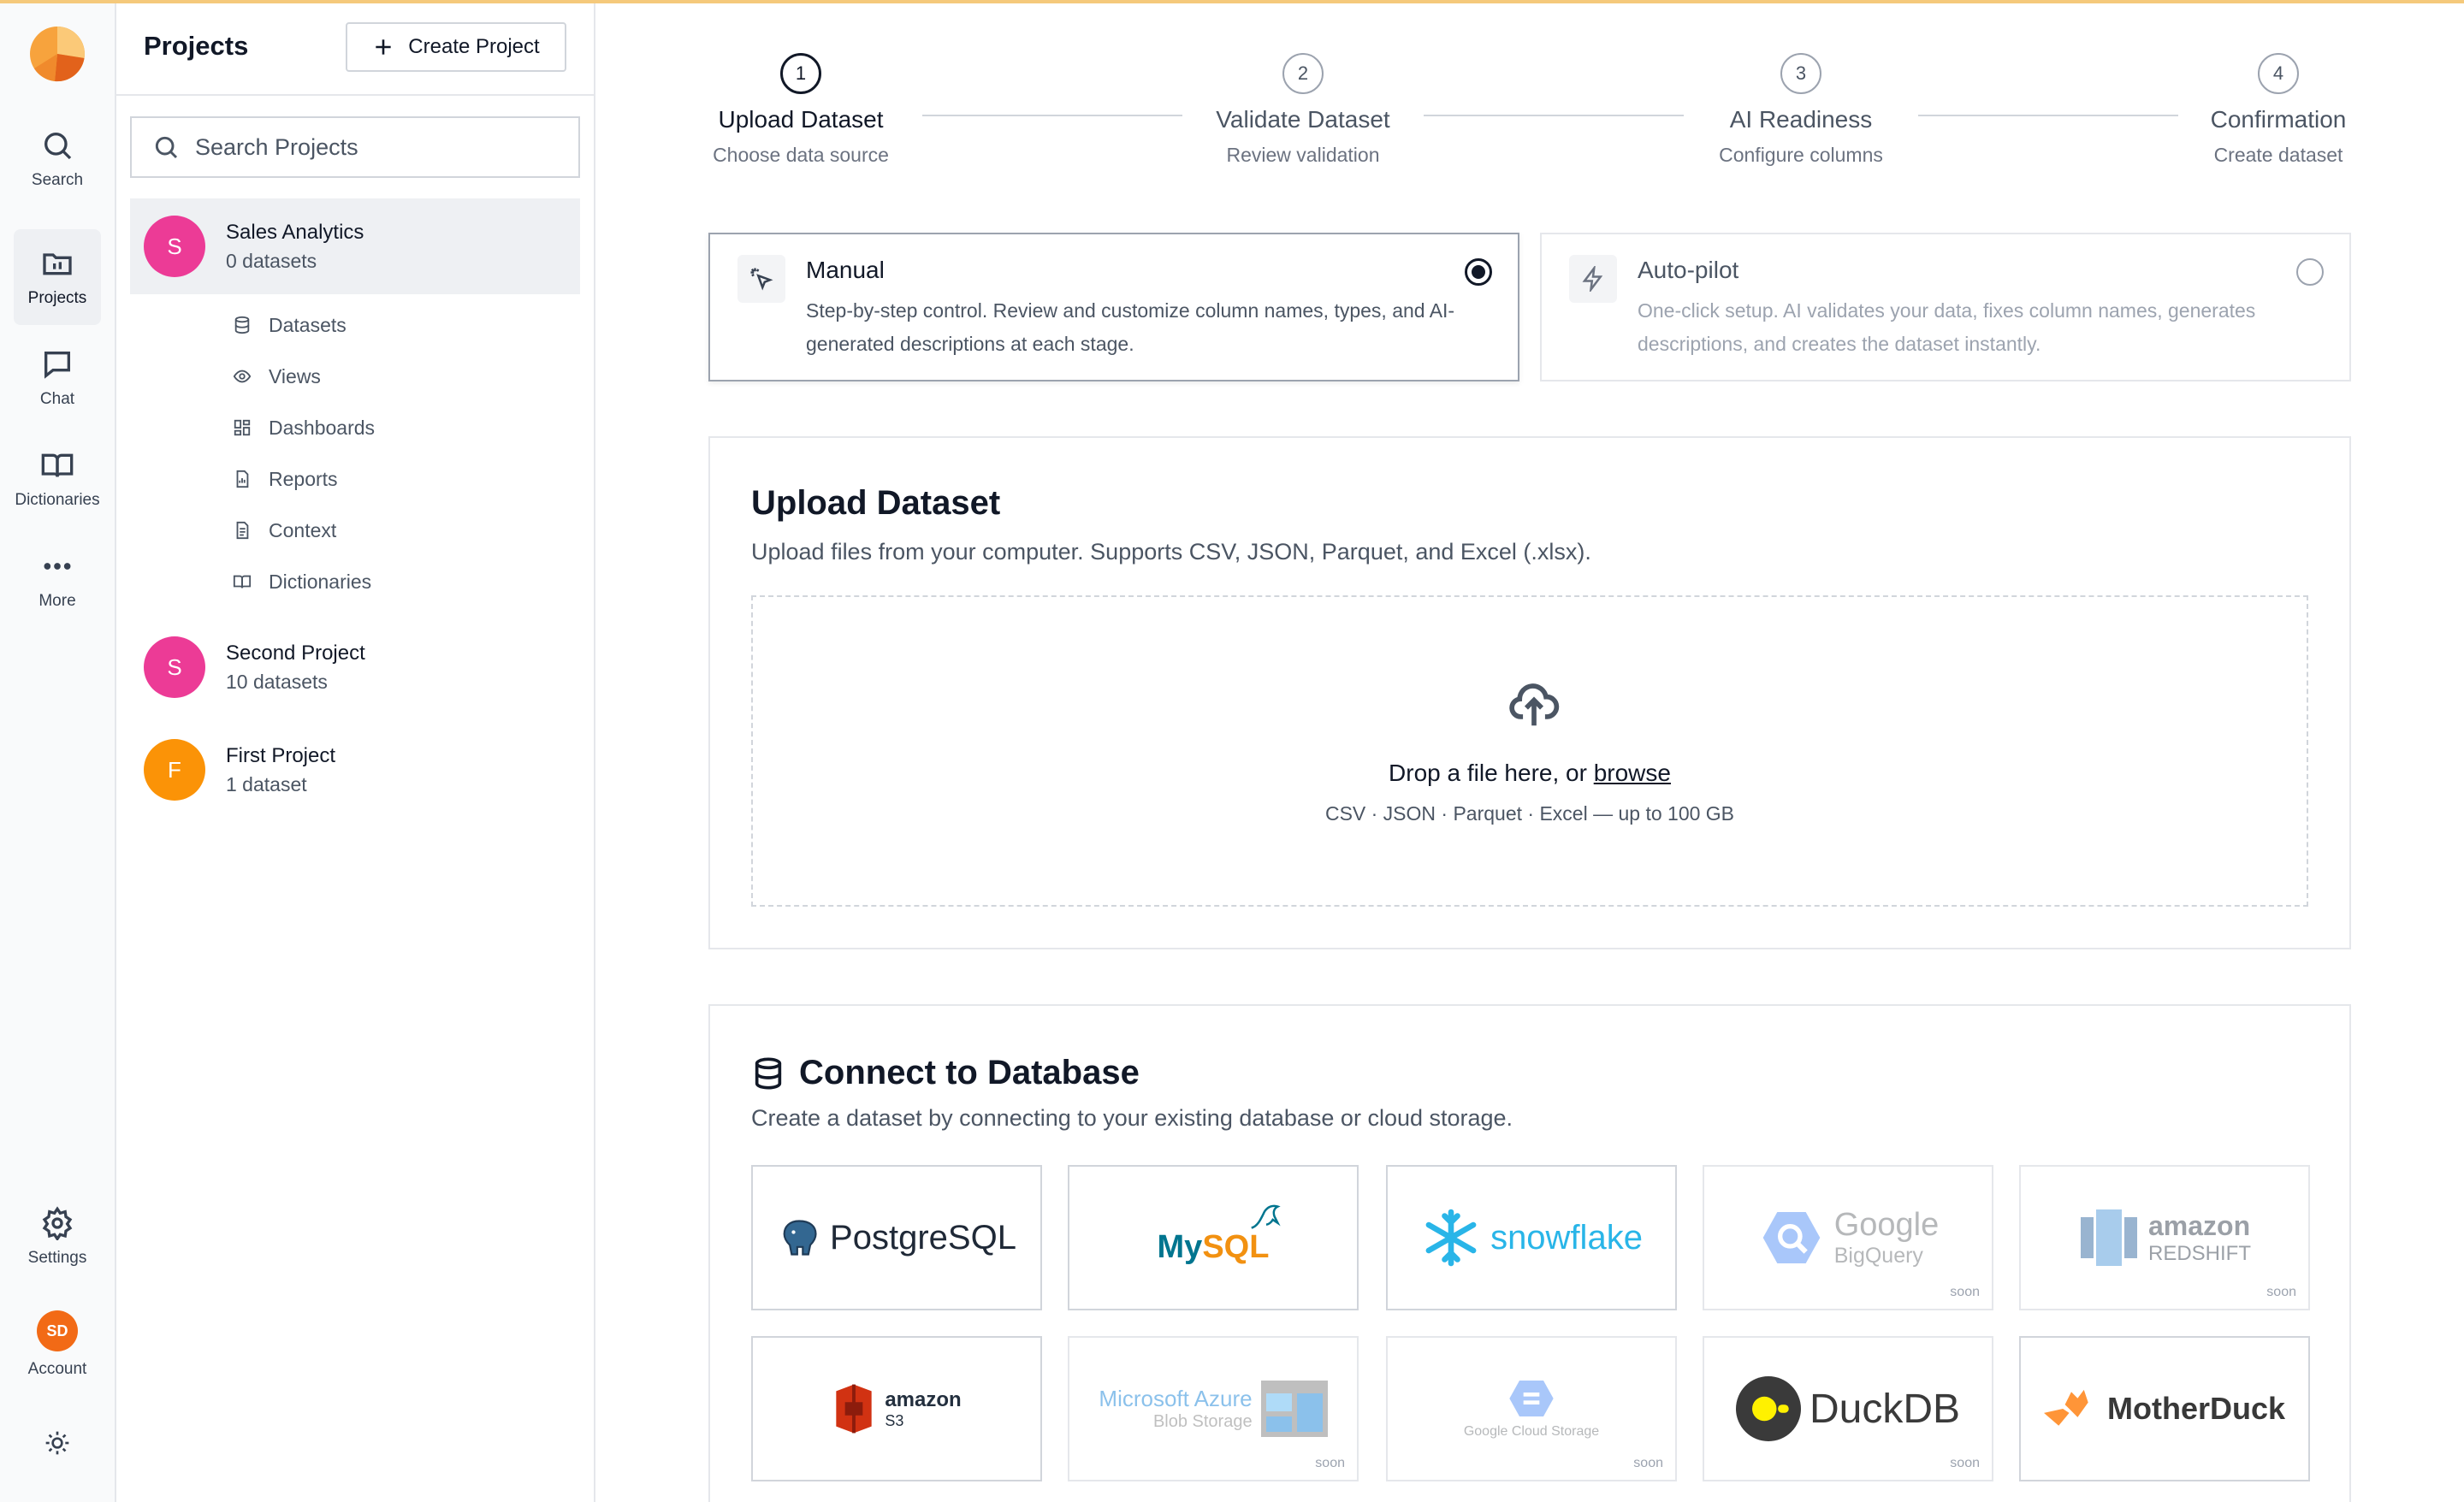 The width and height of the screenshot is (2464, 1502). What do you see at coordinates (800, 73) in the screenshot?
I see `step-number: 1` at bounding box center [800, 73].